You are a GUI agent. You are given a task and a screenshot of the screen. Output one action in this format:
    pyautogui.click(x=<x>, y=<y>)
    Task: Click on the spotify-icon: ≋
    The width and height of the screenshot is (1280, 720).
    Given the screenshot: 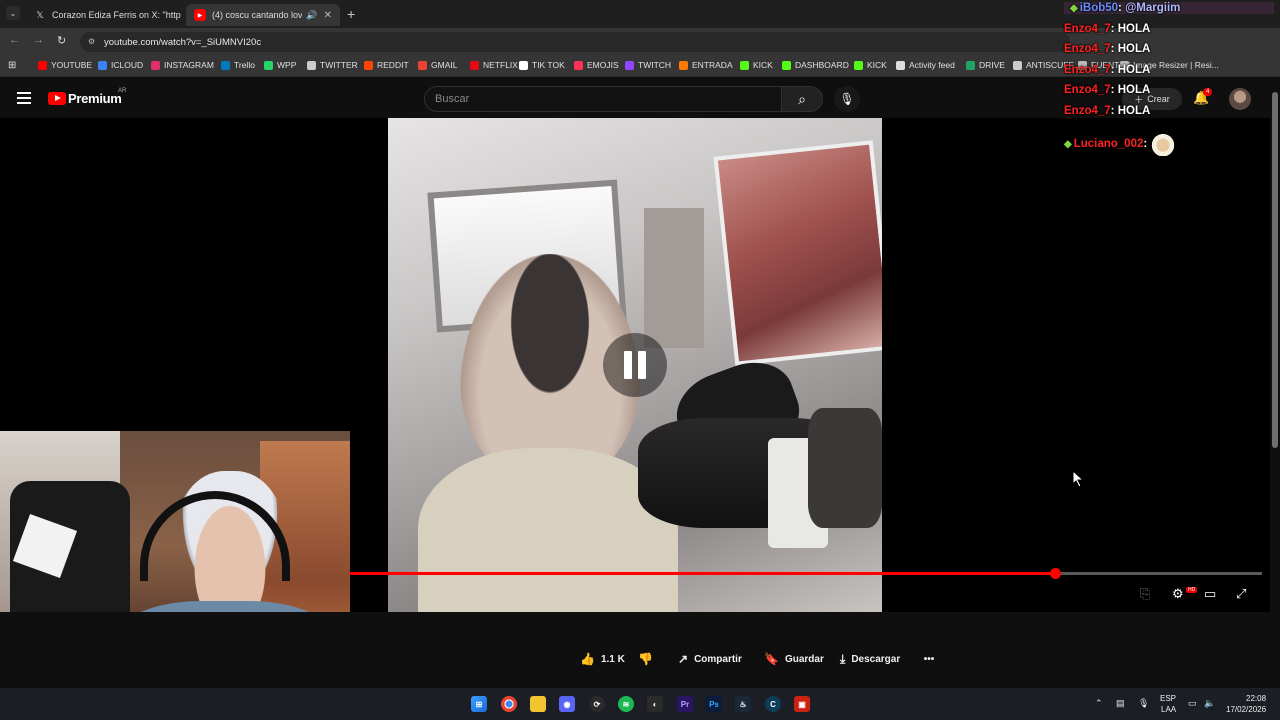 What is the action you would take?
    pyautogui.click(x=626, y=704)
    